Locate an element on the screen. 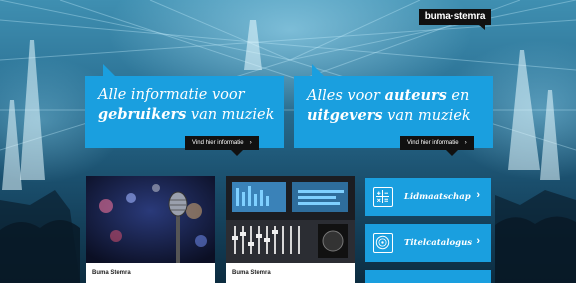 This screenshot has height=283, width=576. find-info-users-button: Vind hier informatie › is located at coordinates (222, 146).